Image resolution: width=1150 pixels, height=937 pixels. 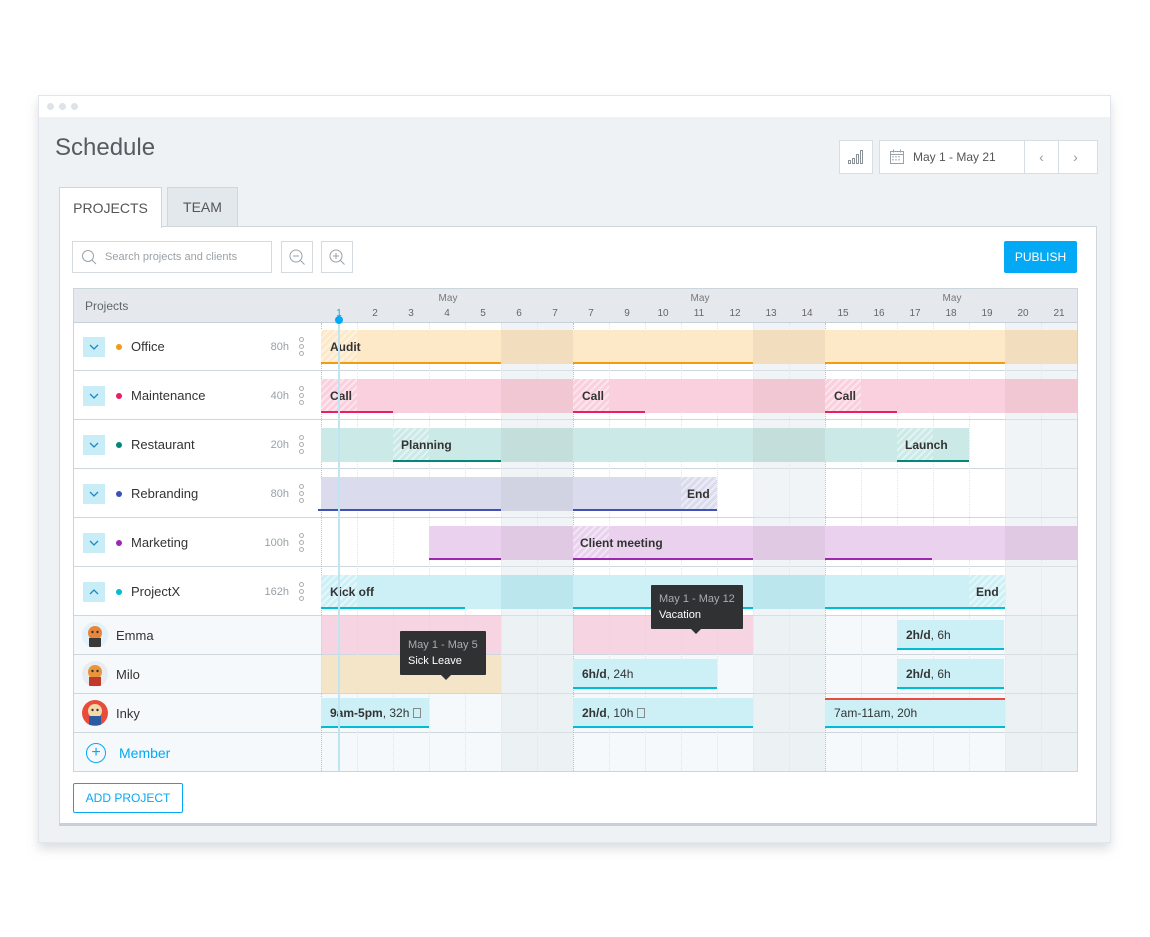 I want to click on assignment-milo-b: 2h/d, 6h, so click(x=950, y=674).